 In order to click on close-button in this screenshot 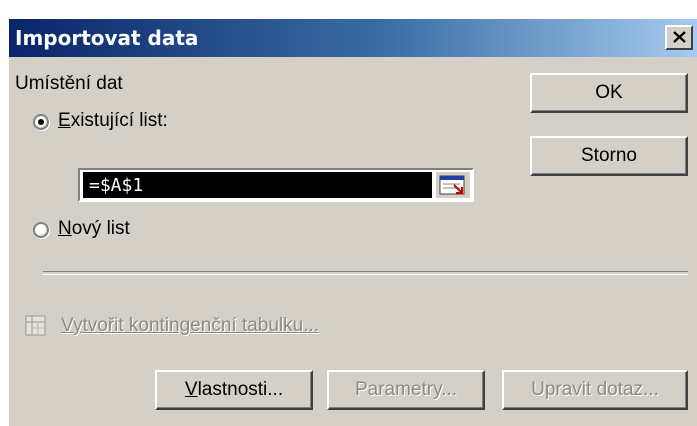, I will do `click(679, 37)`.